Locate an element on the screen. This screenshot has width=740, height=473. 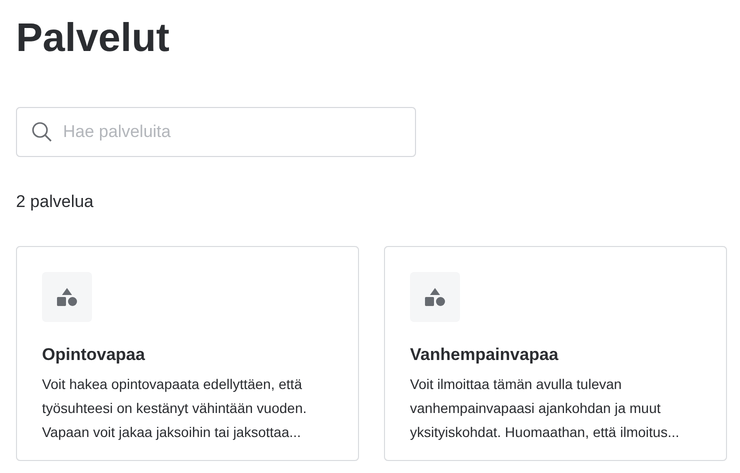
page-title: Palvelut is located at coordinates (93, 38).